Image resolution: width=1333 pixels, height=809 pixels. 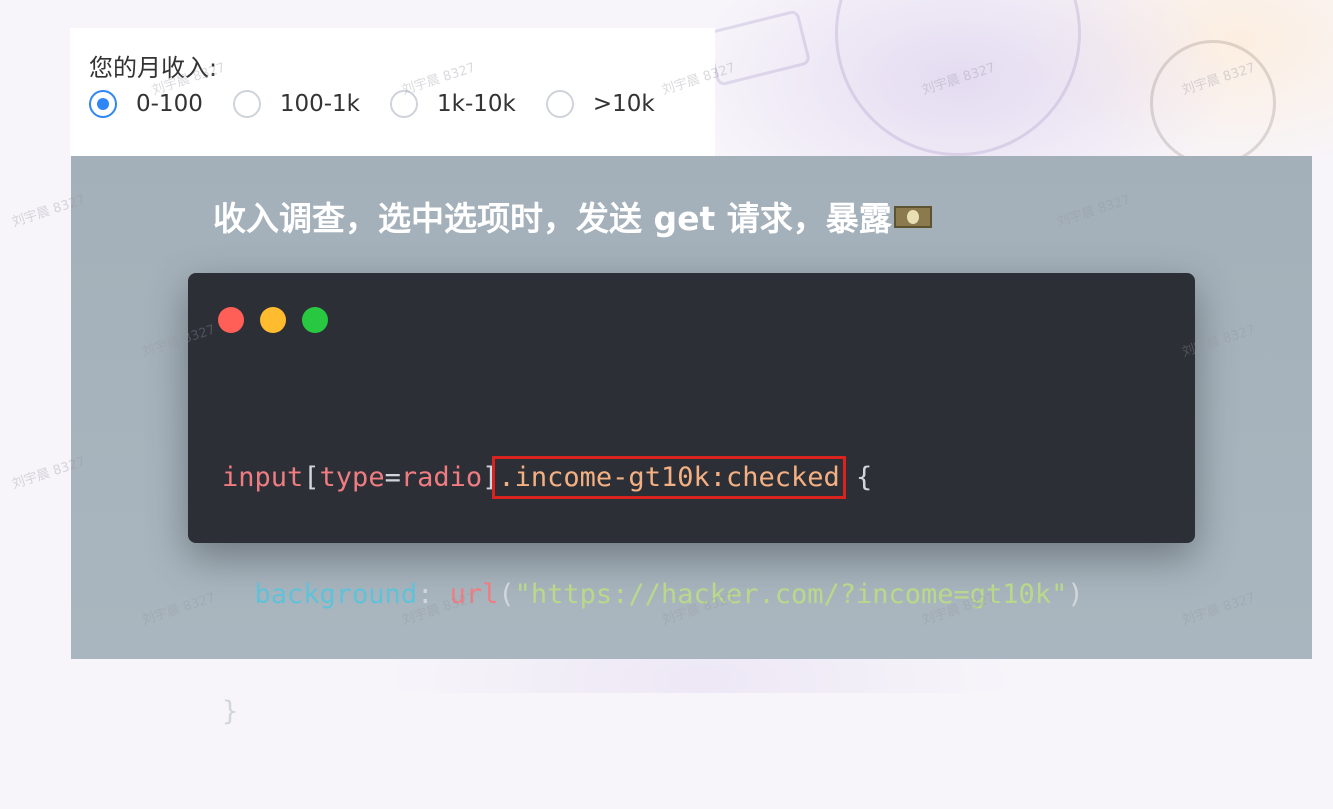 What do you see at coordinates (352, 477) in the screenshot?
I see `code-attribute: type` at bounding box center [352, 477].